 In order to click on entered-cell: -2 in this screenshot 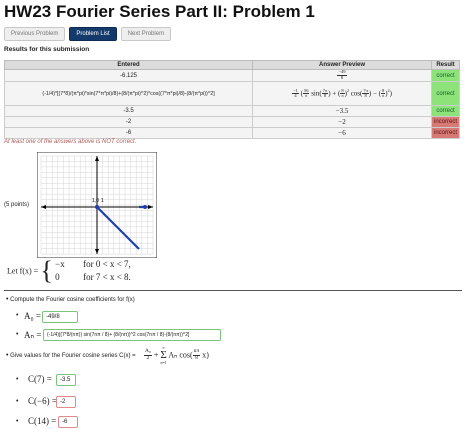, I will do `click(128, 122)`.